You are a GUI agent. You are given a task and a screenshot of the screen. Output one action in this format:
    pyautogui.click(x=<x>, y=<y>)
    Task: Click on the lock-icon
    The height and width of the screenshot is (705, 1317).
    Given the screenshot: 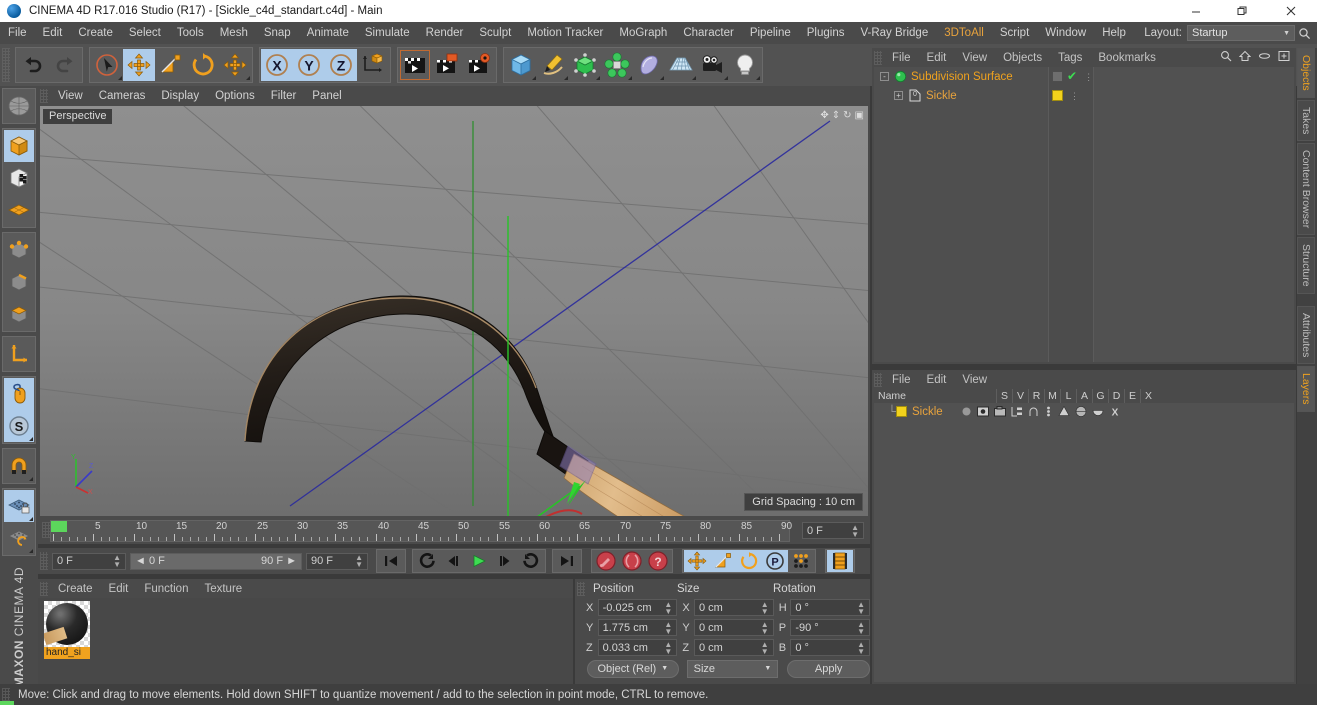 What is the action you would take?
    pyautogui.click(x=1033, y=411)
    